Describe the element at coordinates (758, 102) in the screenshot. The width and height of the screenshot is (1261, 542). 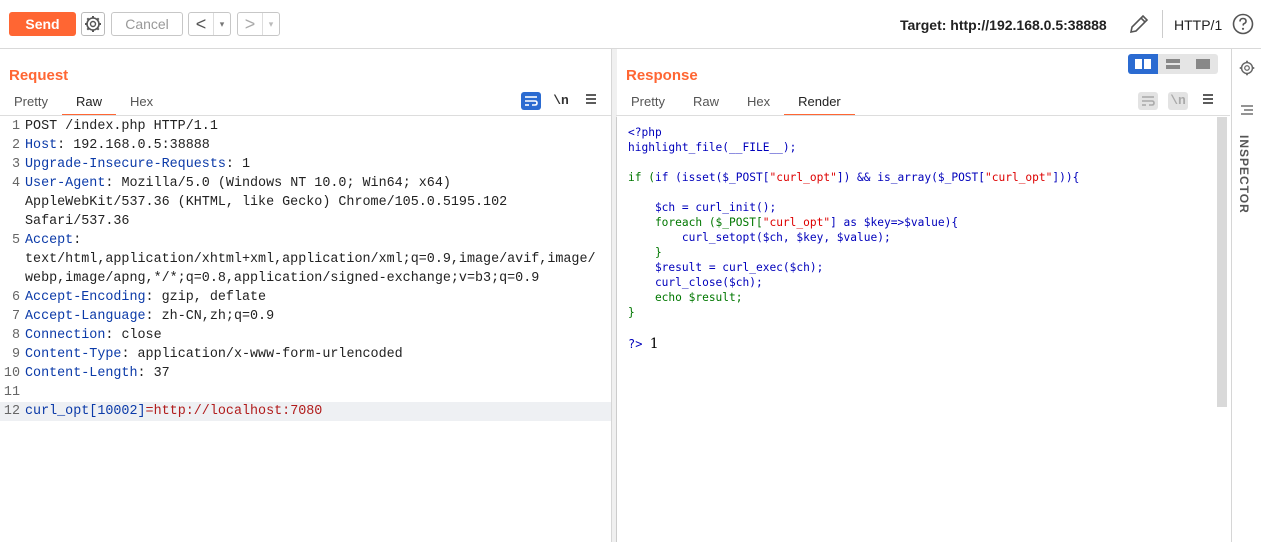
I see `tab-response-hex: Hex` at that location.